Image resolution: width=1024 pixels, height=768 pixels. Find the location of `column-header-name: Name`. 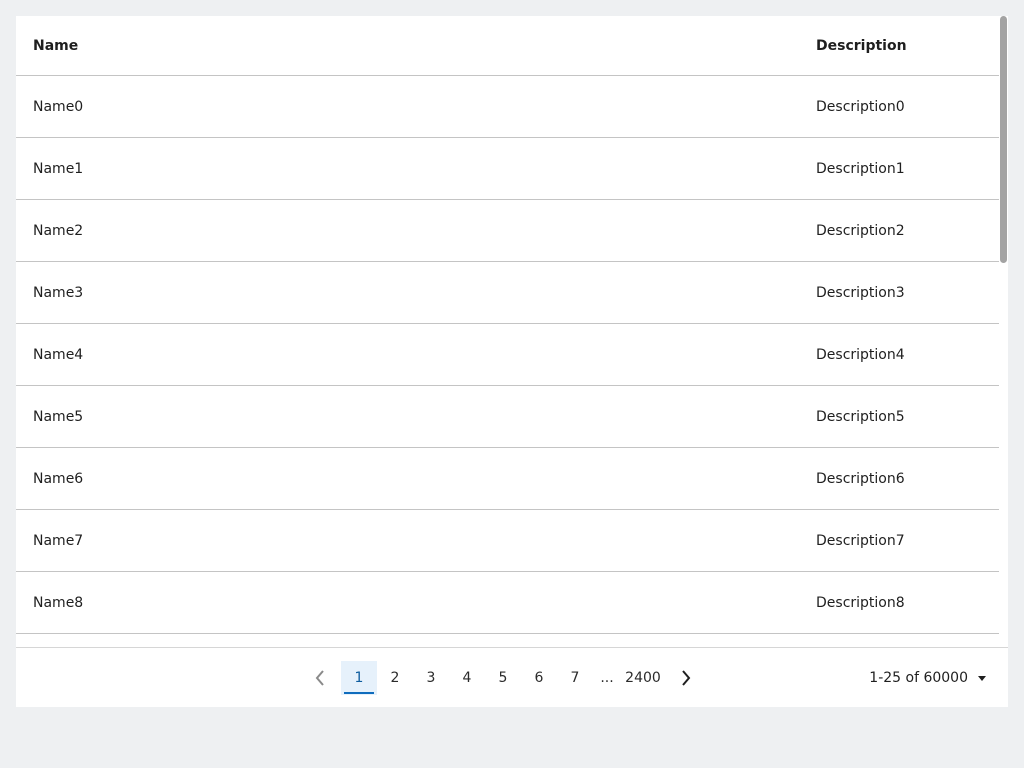

column-header-name: Name is located at coordinates (55, 45).